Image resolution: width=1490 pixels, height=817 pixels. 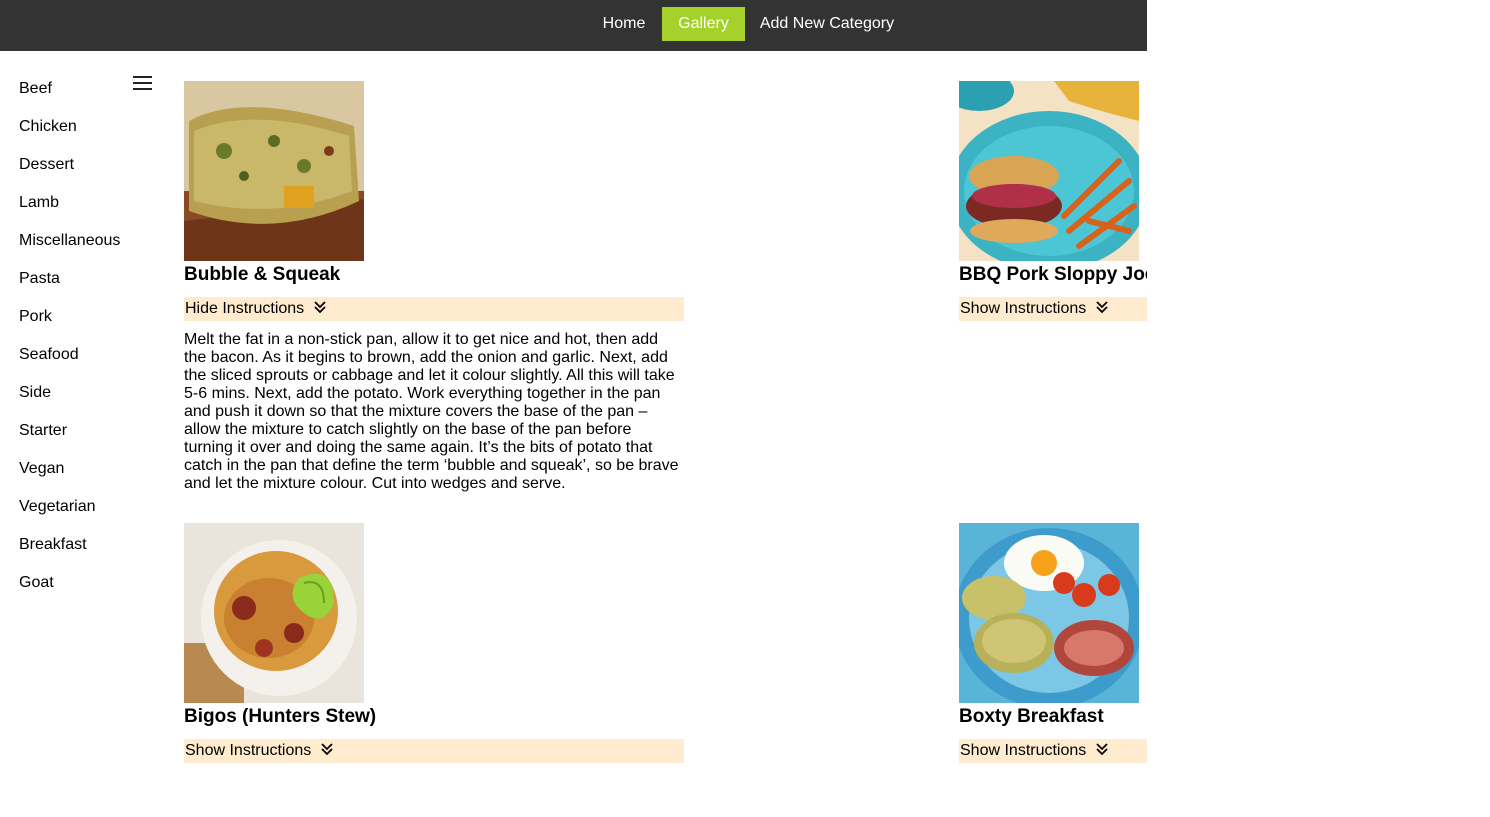 I want to click on sidebar-item-starter: Starter, so click(x=43, y=431).